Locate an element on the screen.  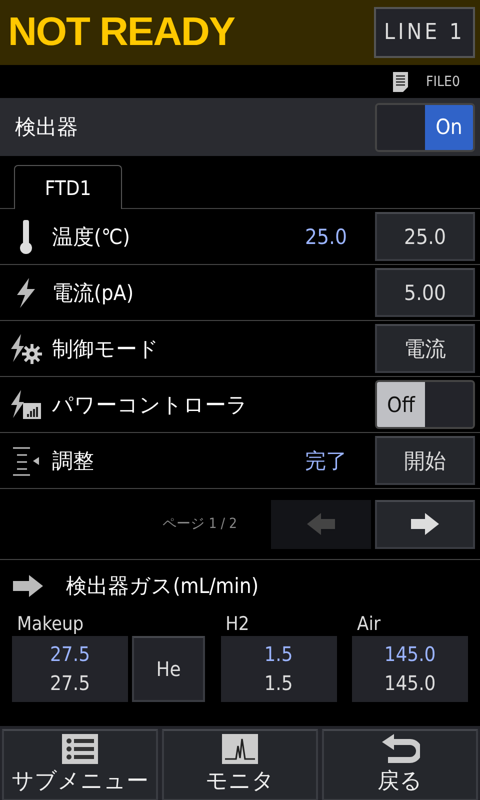
nav-button: モニタ is located at coordinates (240, 764).